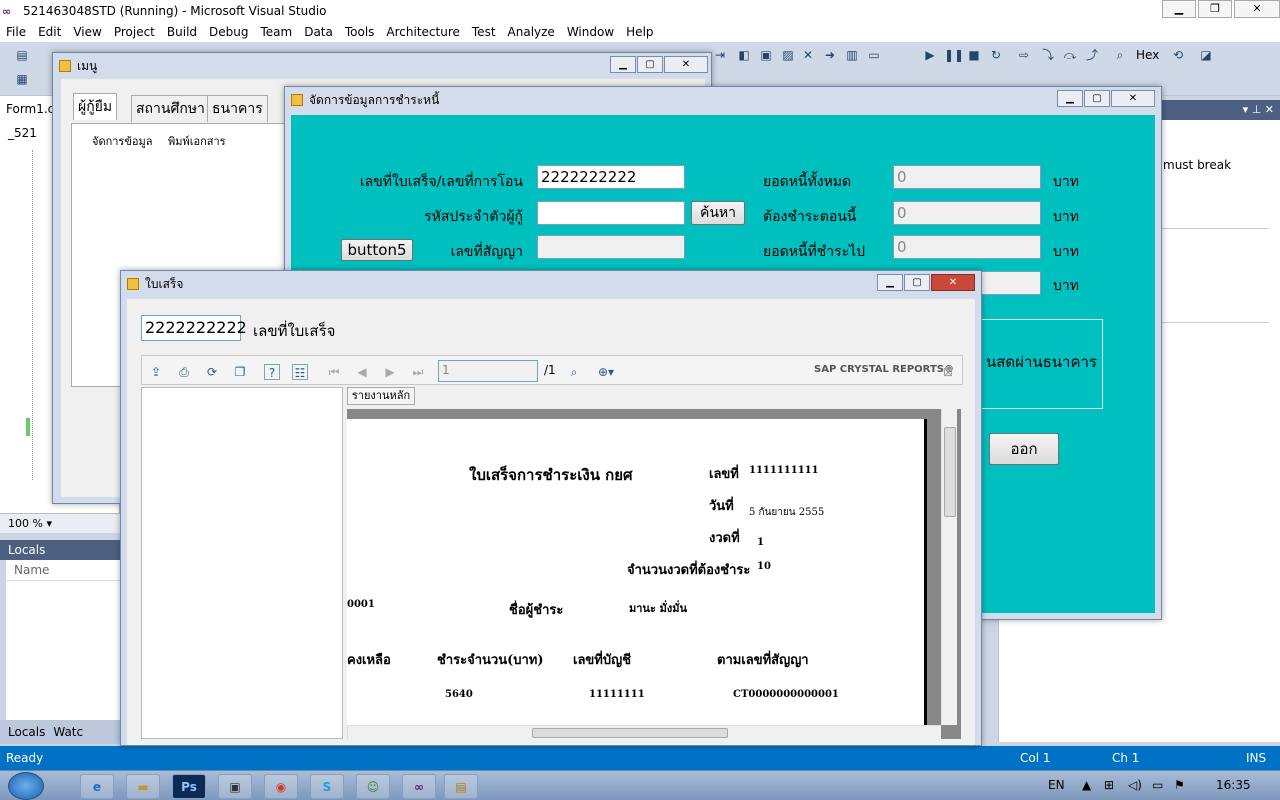 The width and height of the screenshot is (1280, 800). I want to click on menu-architecture: Architecture, so click(422, 32).